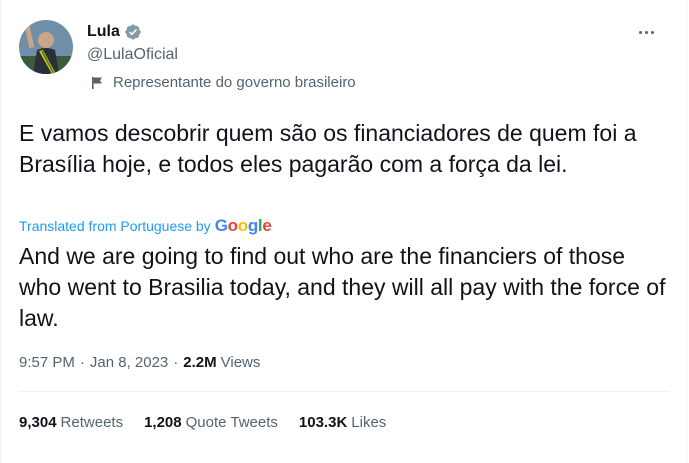 The width and height of the screenshot is (689, 463). I want to click on author-name: Lula, so click(103, 32).